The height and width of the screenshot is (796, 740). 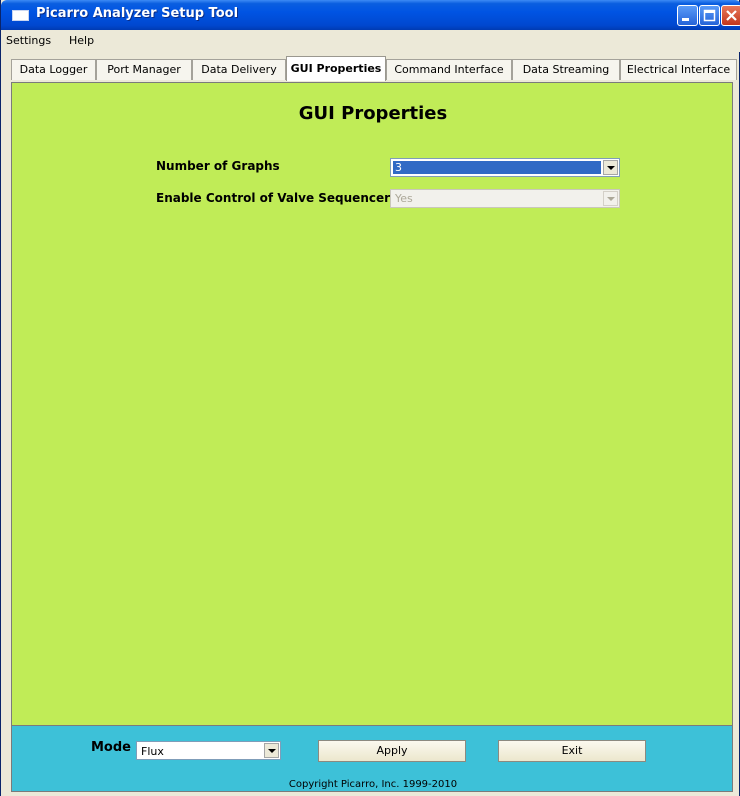 I want to click on window-title: Picarro Analyzer Setup Tool, so click(x=137, y=13).